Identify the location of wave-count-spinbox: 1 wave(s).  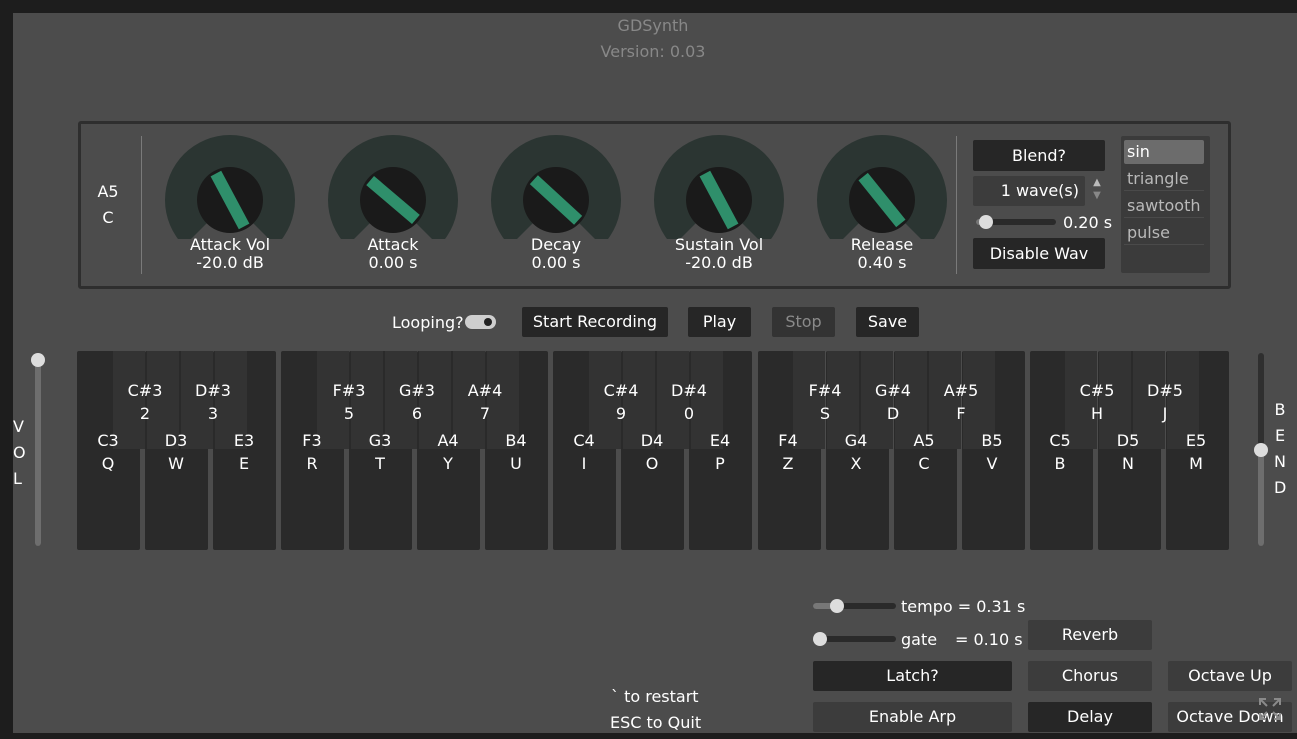
(1029, 191).